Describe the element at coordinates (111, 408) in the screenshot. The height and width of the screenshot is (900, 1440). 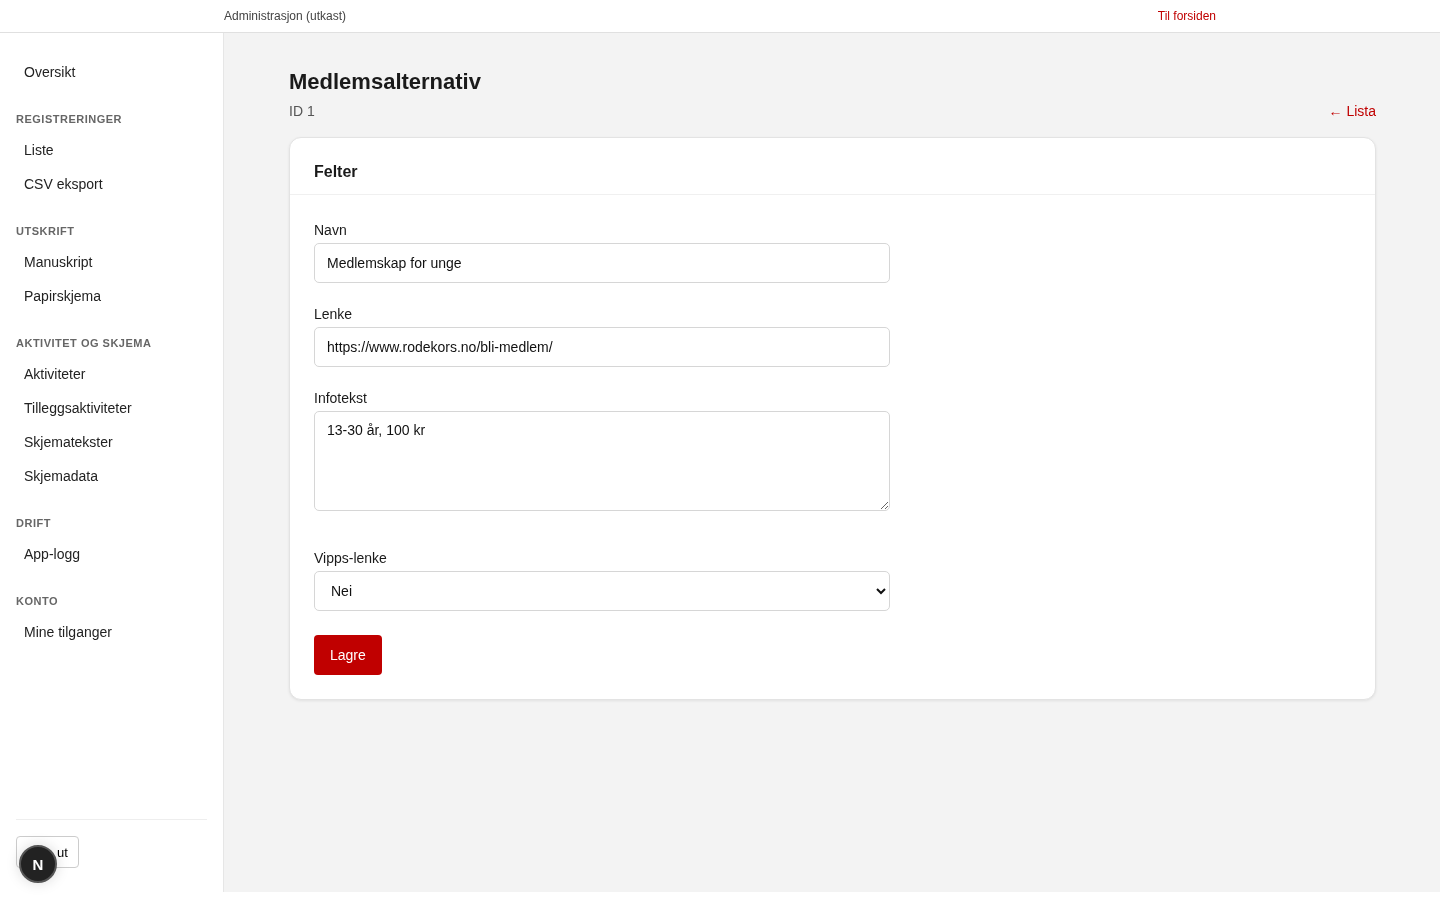
I see `sidebar-item: Tilleggsaktiviteter` at that location.